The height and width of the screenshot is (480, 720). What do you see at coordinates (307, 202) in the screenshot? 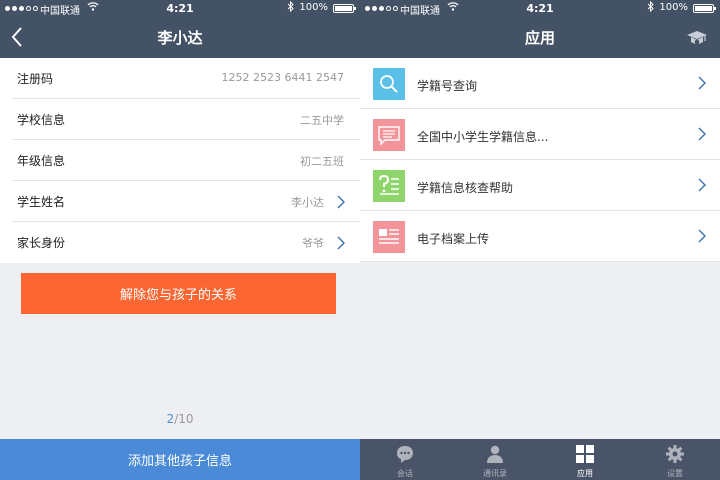
I see `row-value: 李小达` at bounding box center [307, 202].